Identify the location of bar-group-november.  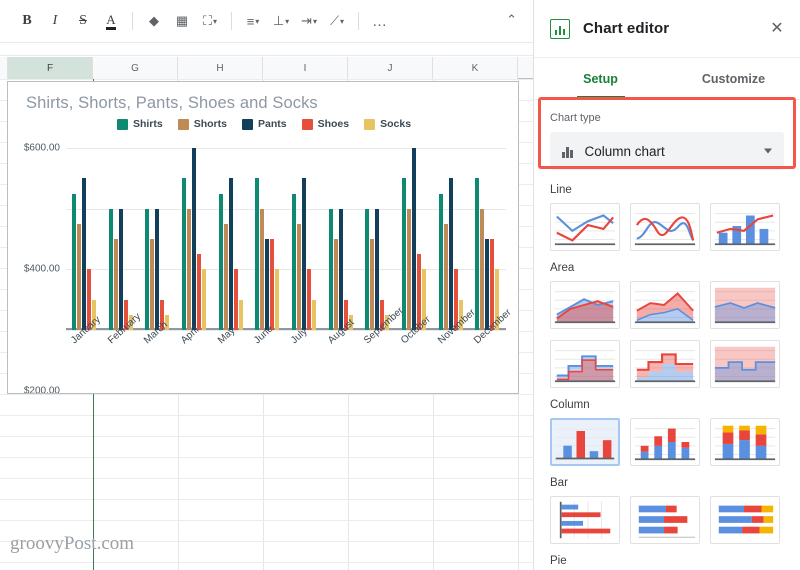
(450, 254).